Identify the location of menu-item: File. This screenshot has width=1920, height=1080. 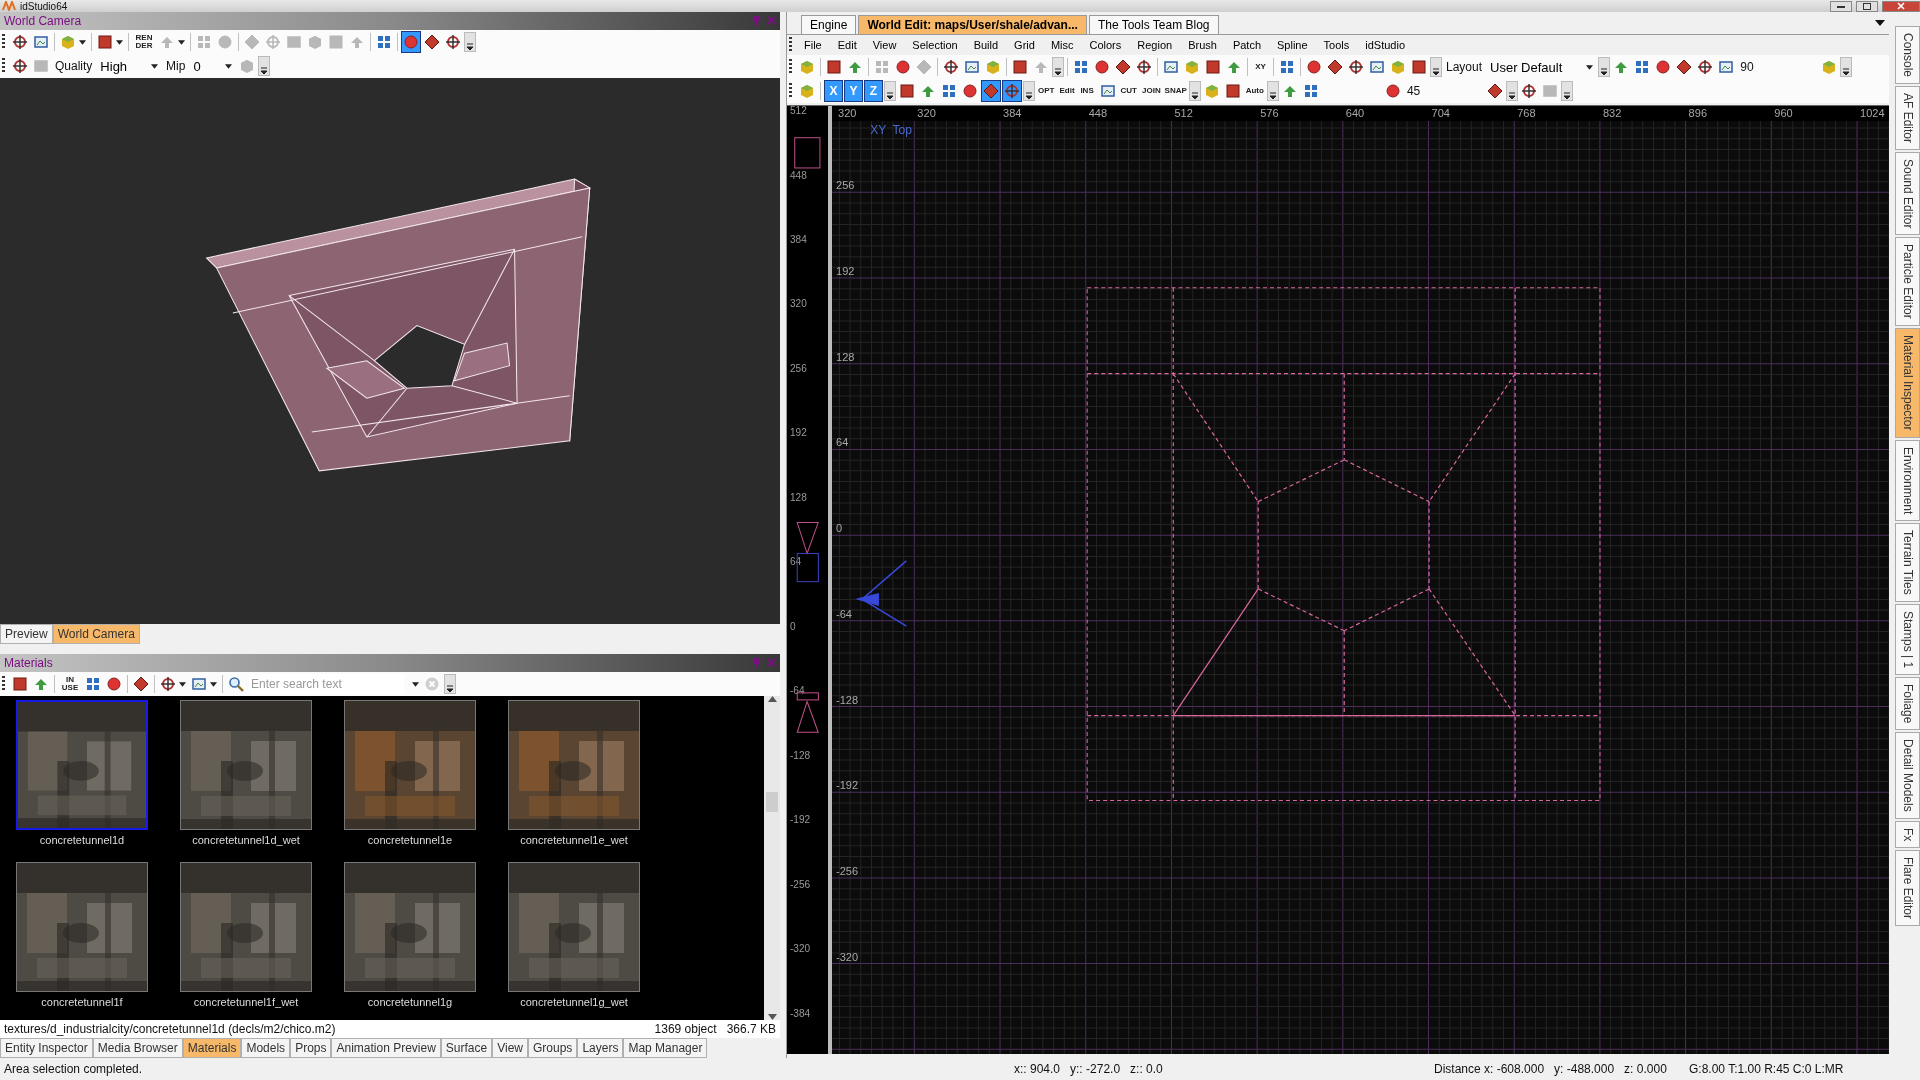
(813, 45).